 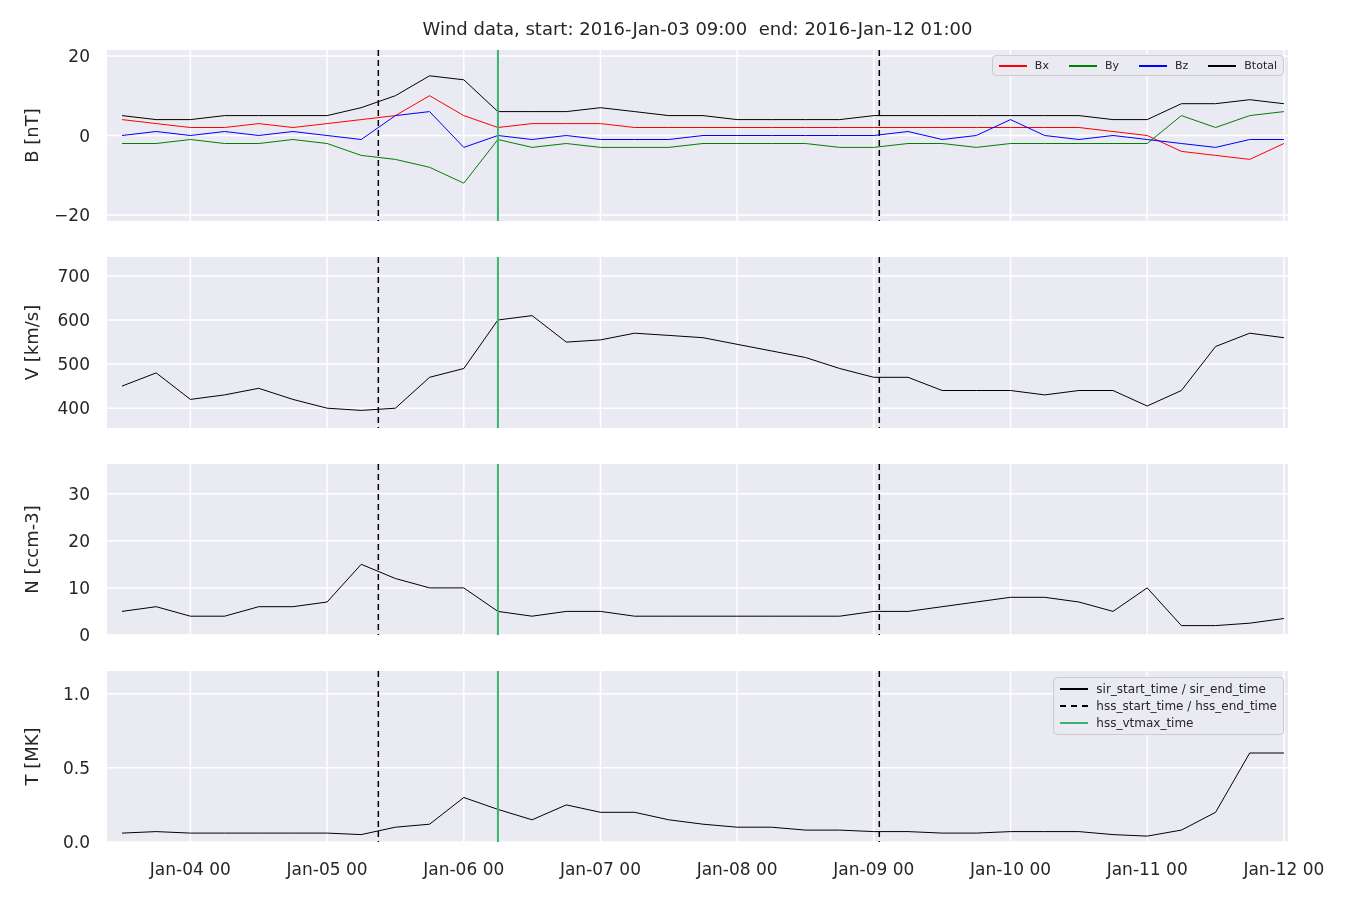 What do you see at coordinates (697, 29) in the screenshot?
I see `figure-title: Wind data, start: 2016-Jan-03 09:00 end: 2016-Jan-12 01:00` at bounding box center [697, 29].